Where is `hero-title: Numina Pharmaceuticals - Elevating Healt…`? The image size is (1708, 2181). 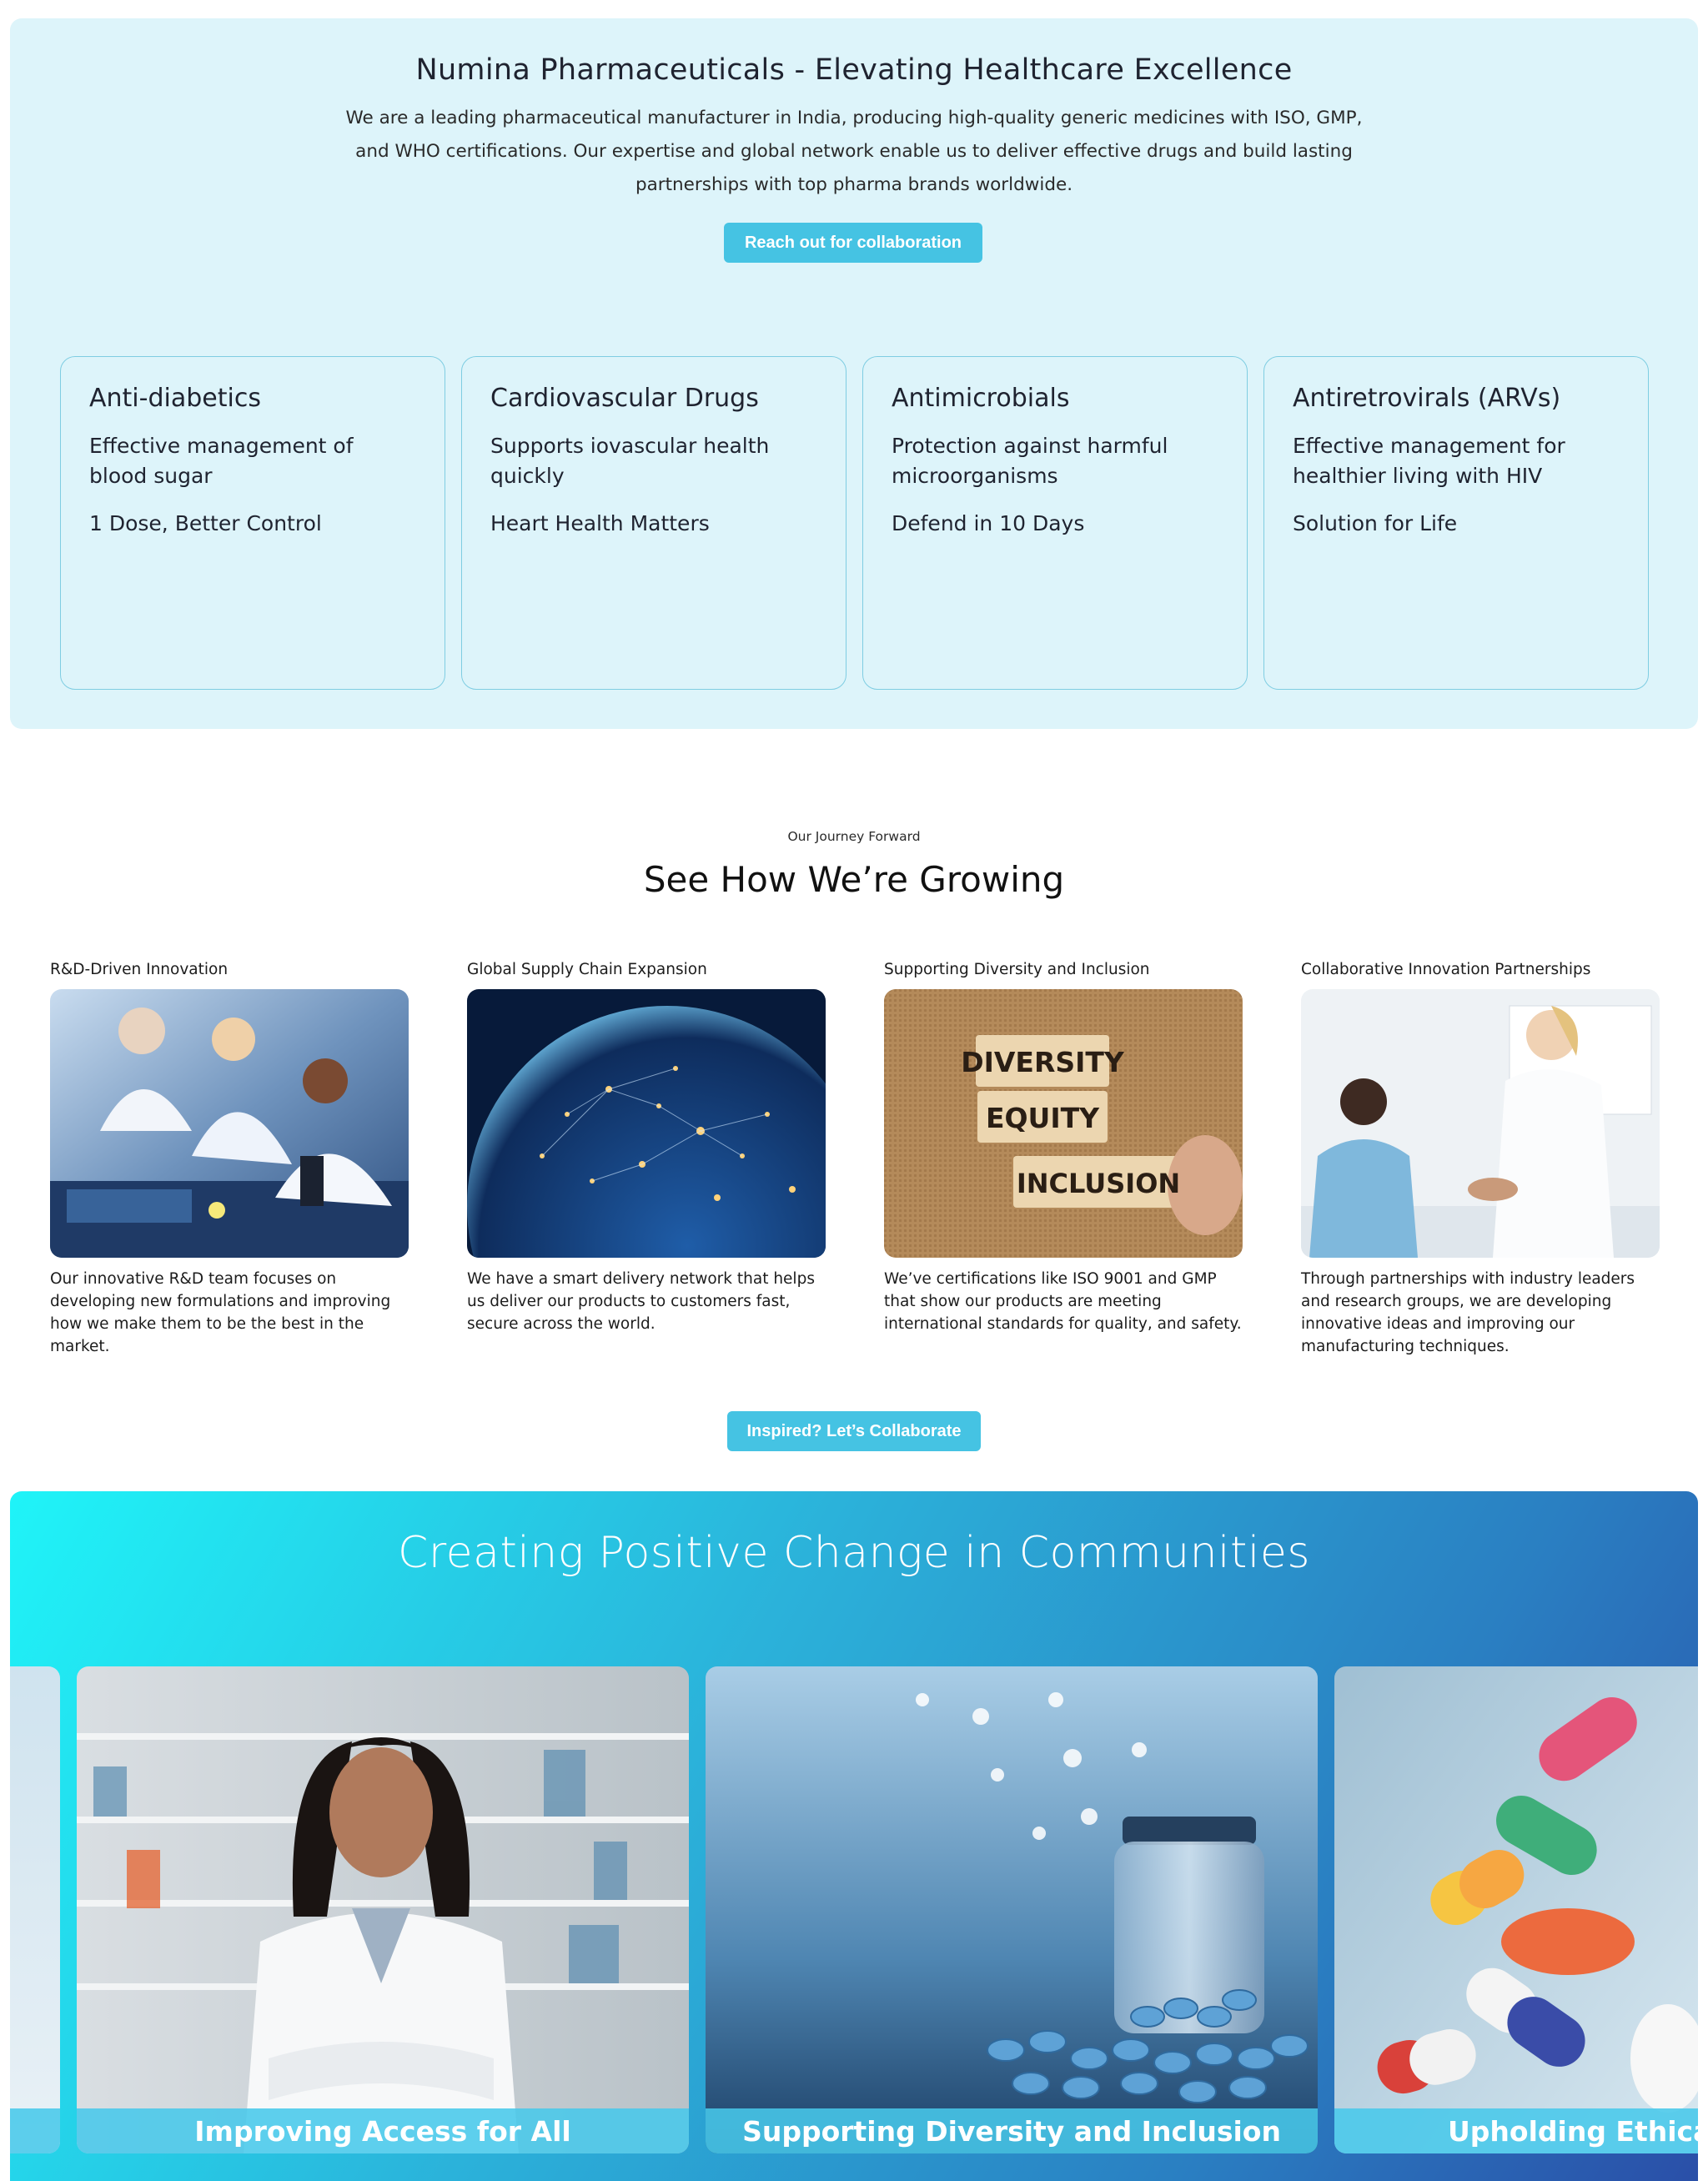 hero-title: Numina Pharmaceuticals - Elevating Healt… is located at coordinates (854, 70).